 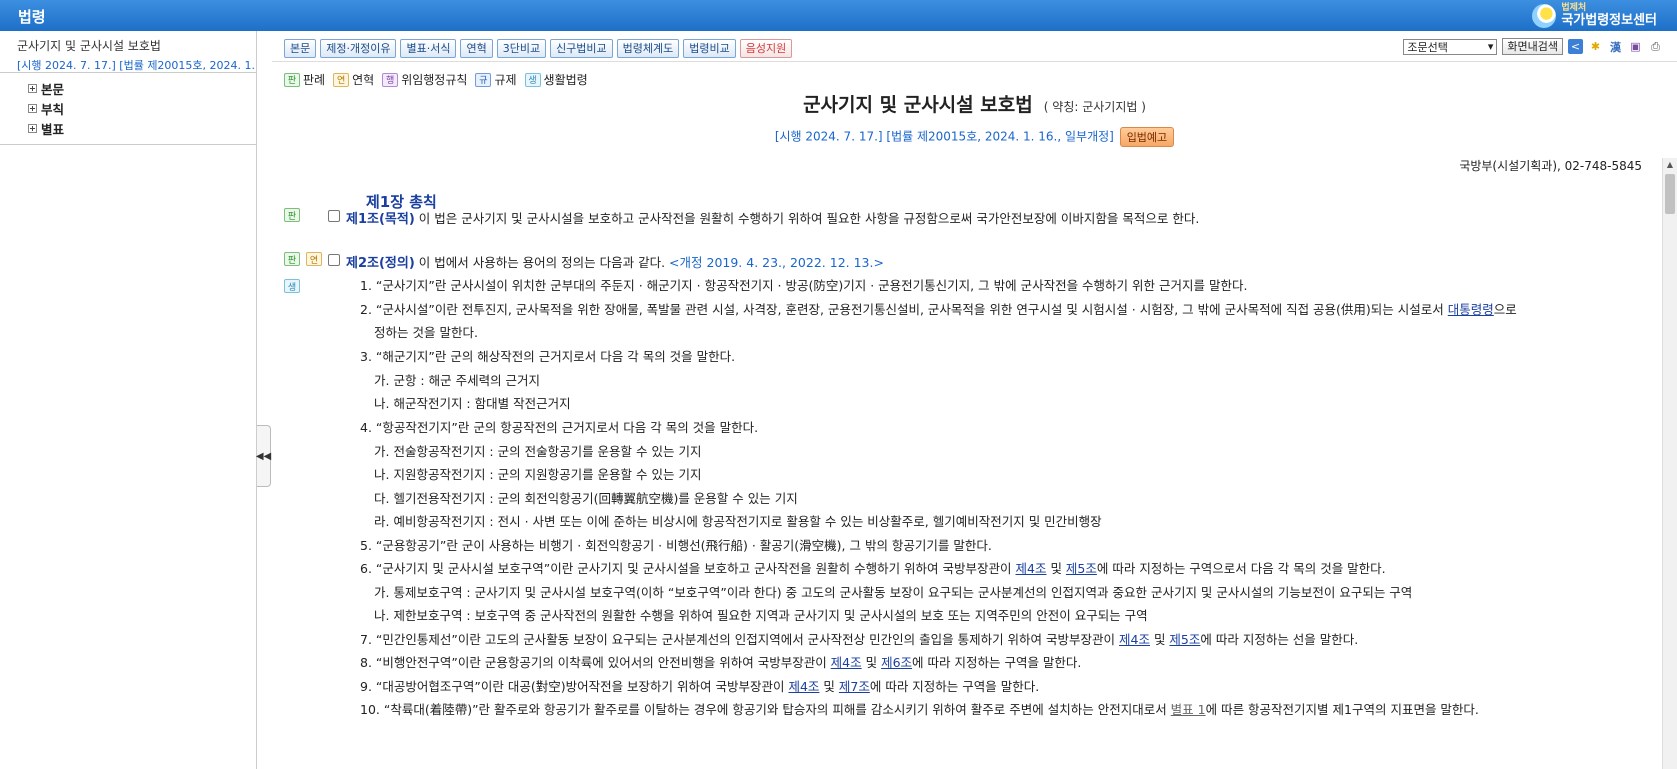 What do you see at coordinates (358, 48) in the screenshot?
I see `tab-revision-reason: 제정·개정이유` at bounding box center [358, 48].